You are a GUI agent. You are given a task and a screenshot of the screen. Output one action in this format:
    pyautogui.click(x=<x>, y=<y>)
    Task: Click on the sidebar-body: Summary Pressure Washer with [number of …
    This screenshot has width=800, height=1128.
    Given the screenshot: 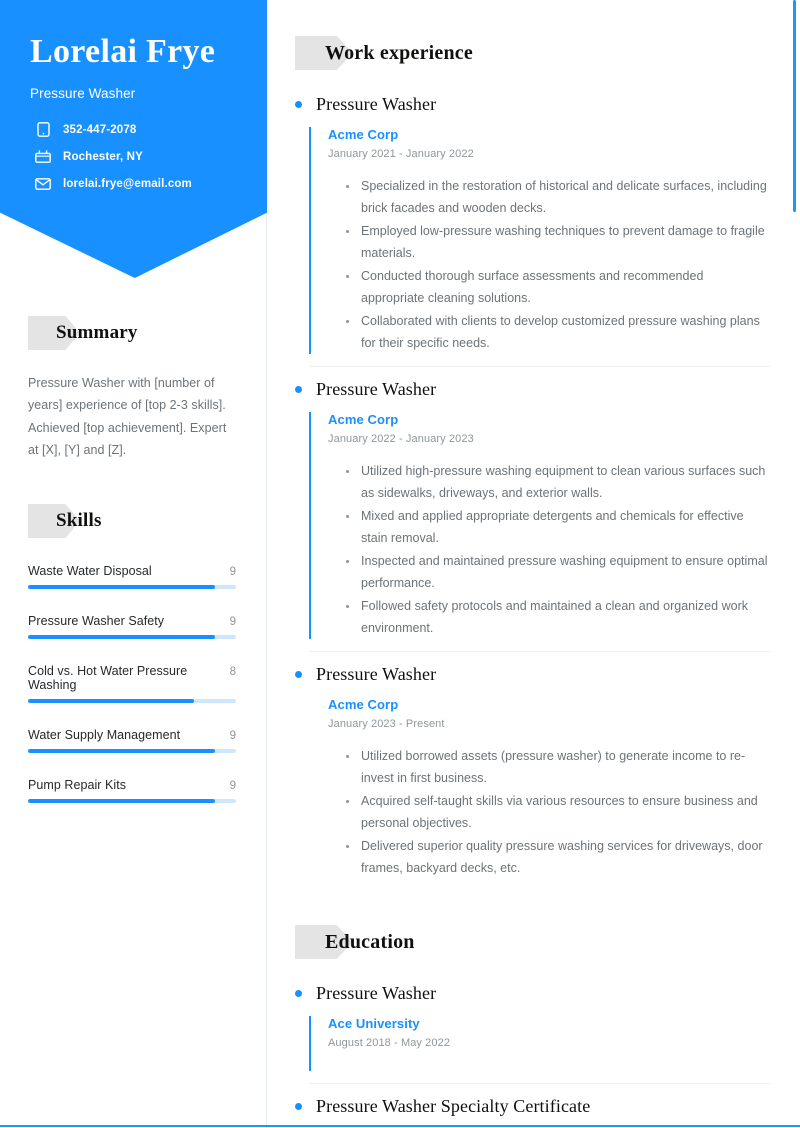 What is the action you would take?
    pyautogui.click(x=133, y=559)
    